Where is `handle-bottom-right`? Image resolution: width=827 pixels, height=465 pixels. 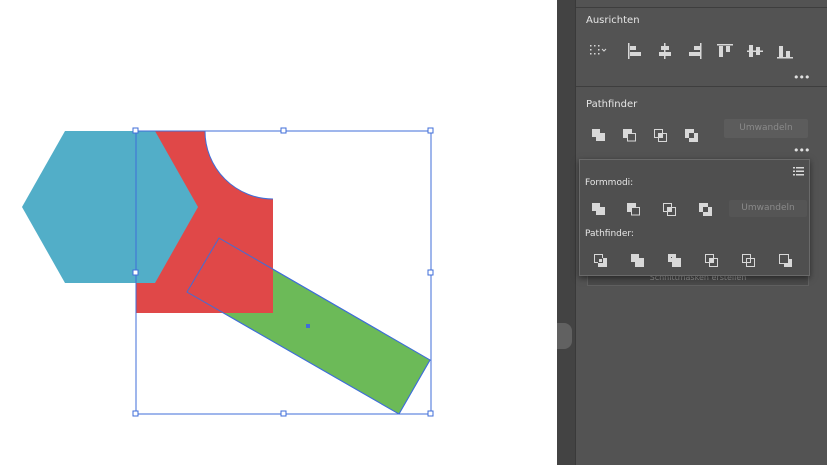 handle-bottom-right is located at coordinates (430, 413).